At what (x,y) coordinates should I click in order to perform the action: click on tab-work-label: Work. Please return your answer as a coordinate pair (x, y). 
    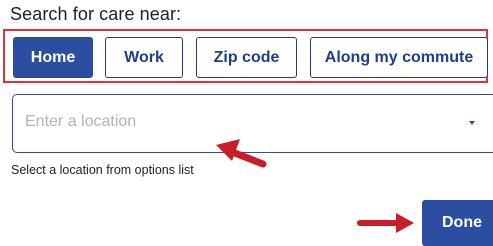
    Looking at the image, I should click on (144, 57).